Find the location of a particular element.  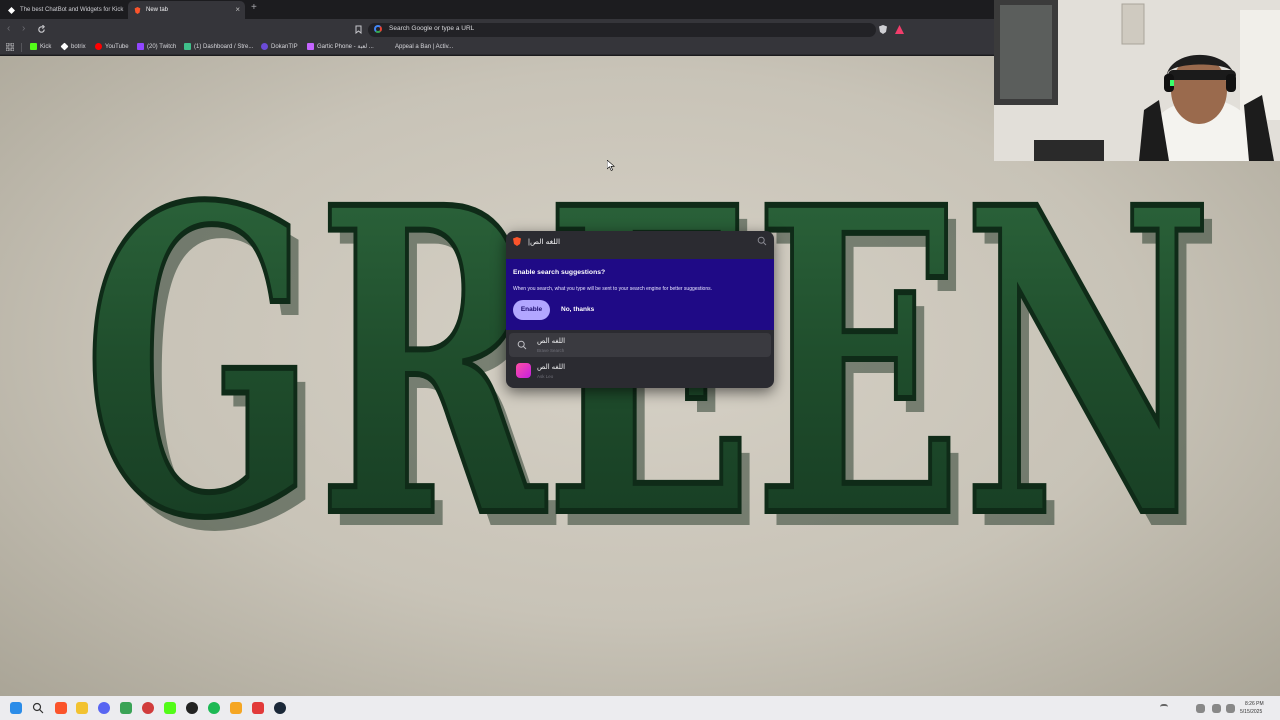

omnibox-result-ask-leo: اللغه الص Ask Leo is located at coordinates (640, 371).